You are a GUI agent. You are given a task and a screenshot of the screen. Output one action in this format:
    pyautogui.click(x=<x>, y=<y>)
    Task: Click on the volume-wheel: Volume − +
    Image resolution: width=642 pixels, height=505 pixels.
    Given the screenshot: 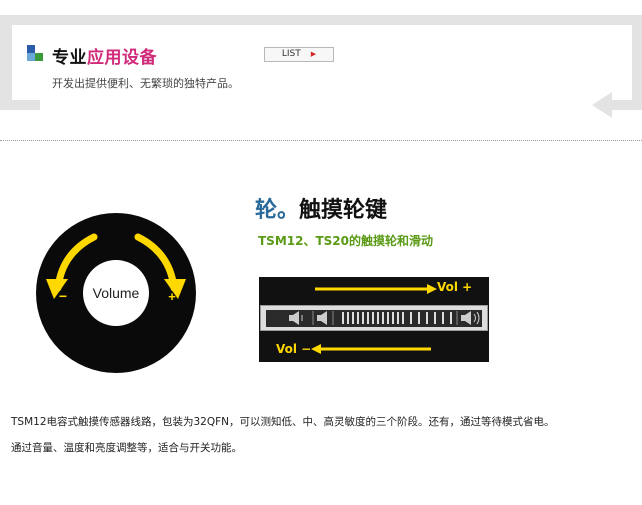 What is the action you would take?
    pyautogui.click(x=116, y=293)
    